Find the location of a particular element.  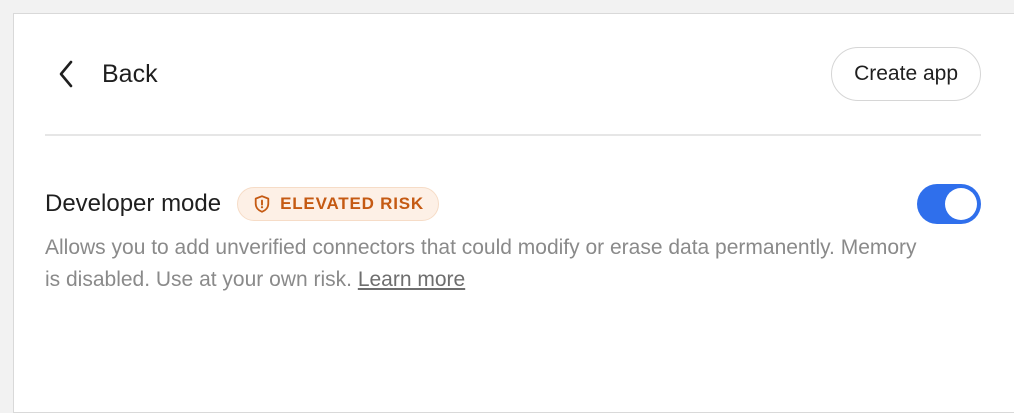

toggle-knob is located at coordinates (961, 204).